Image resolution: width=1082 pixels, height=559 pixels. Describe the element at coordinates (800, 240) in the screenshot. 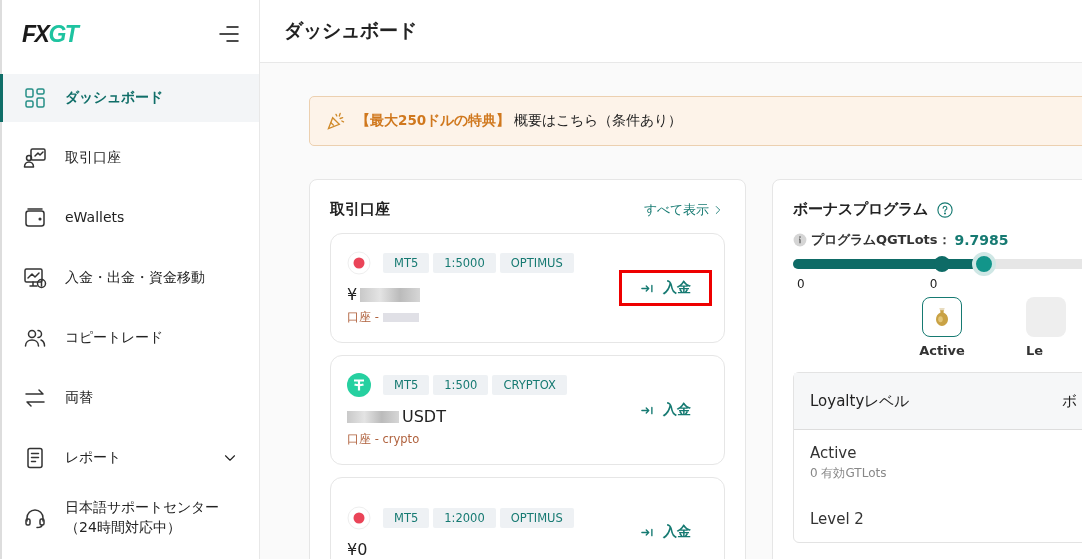

I see `info-icon` at that location.